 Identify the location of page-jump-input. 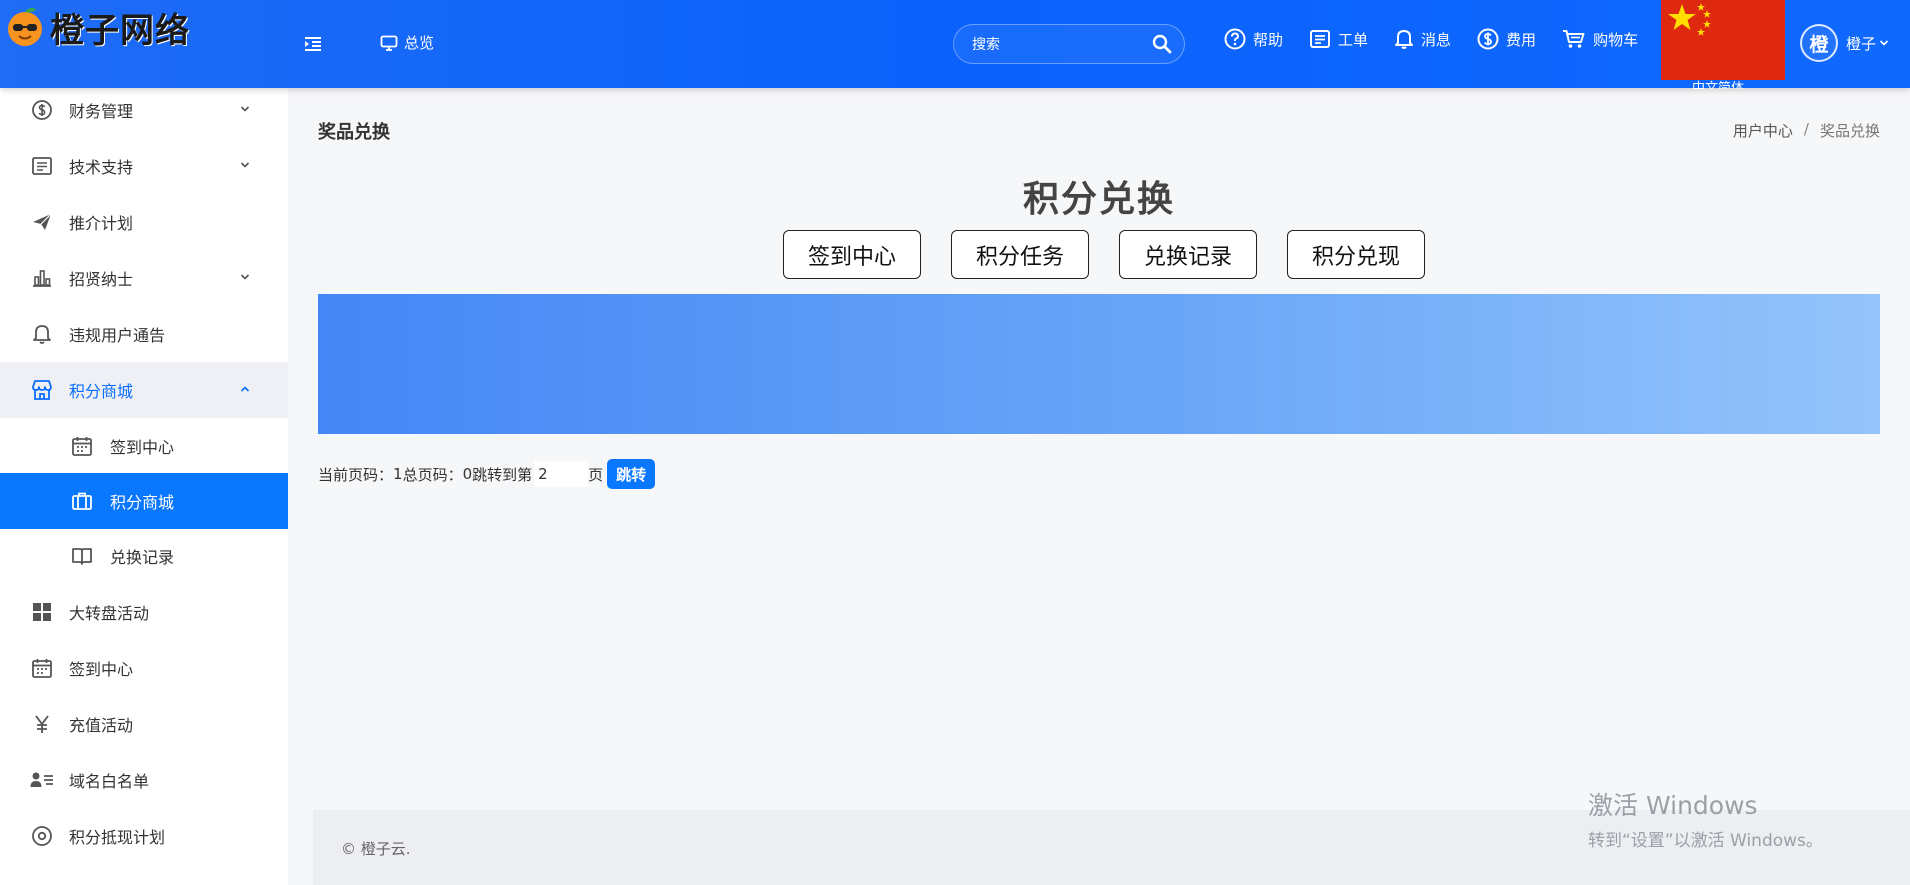
(561, 474).